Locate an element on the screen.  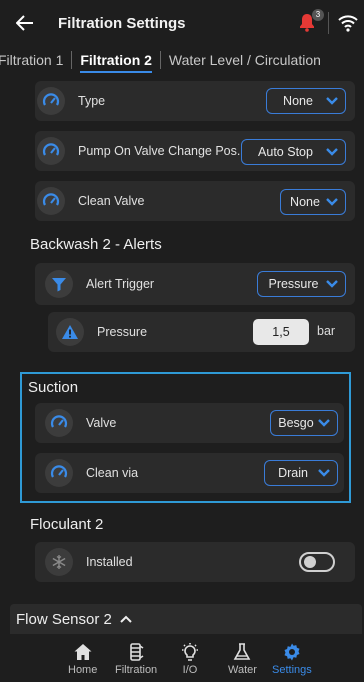
clean-via-label: Clean via is located at coordinates (112, 473).